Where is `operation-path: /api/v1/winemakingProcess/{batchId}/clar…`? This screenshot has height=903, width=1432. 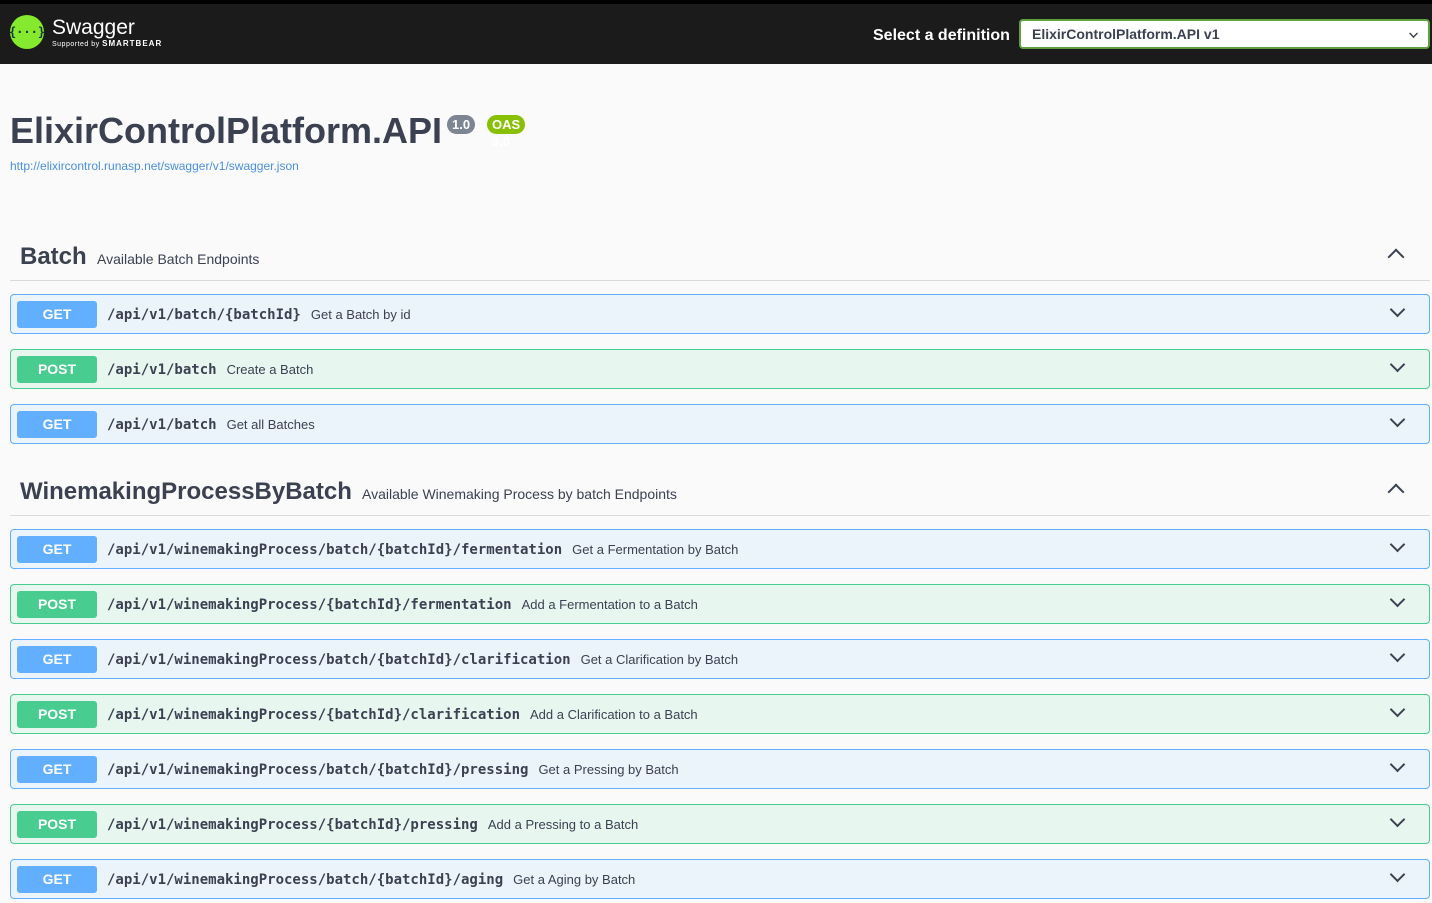
operation-path: /api/v1/winemakingProcess/{batchId}/clar… is located at coordinates (402, 715).